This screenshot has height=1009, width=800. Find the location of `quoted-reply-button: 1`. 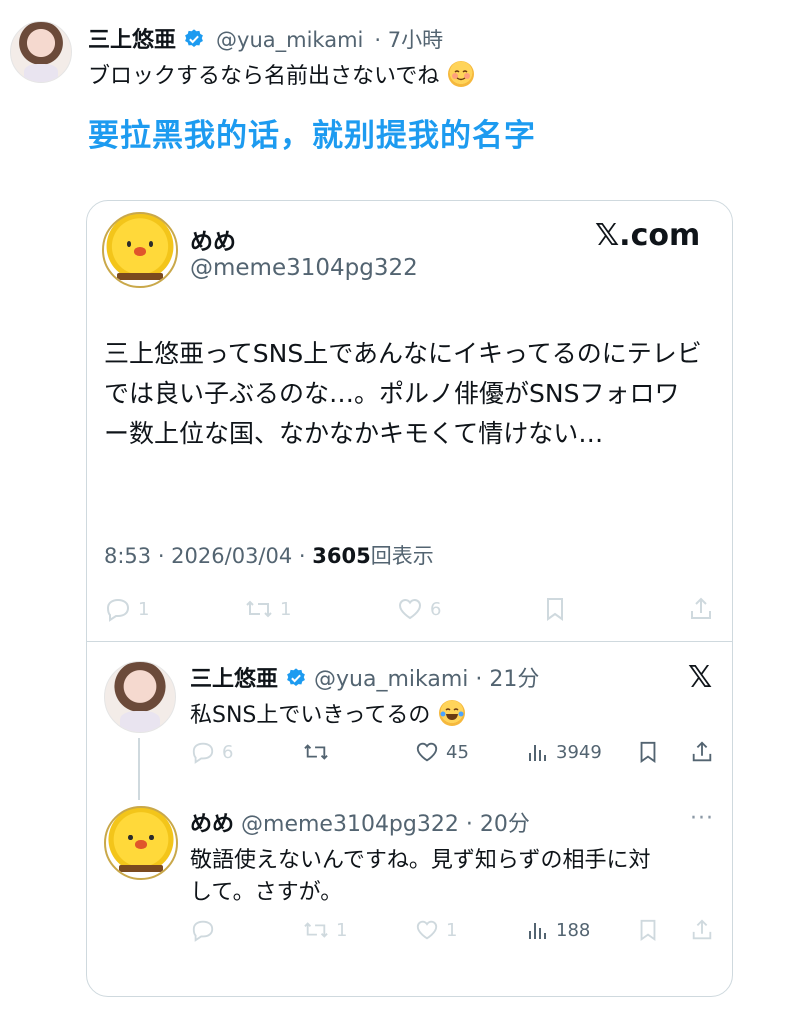

quoted-reply-button: 1 is located at coordinates (126, 609).